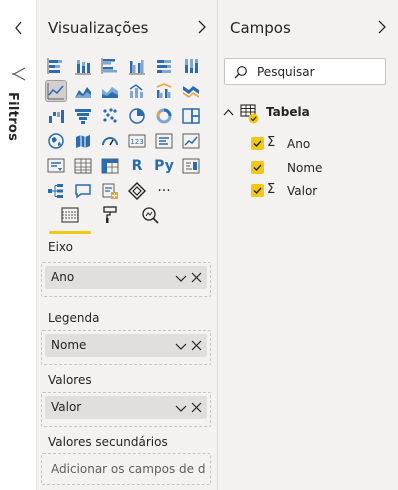 The height and width of the screenshot is (490, 398). Describe the element at coordinates (66, 407) in the screenshot. I see `well-field-name: Valor` at that location.